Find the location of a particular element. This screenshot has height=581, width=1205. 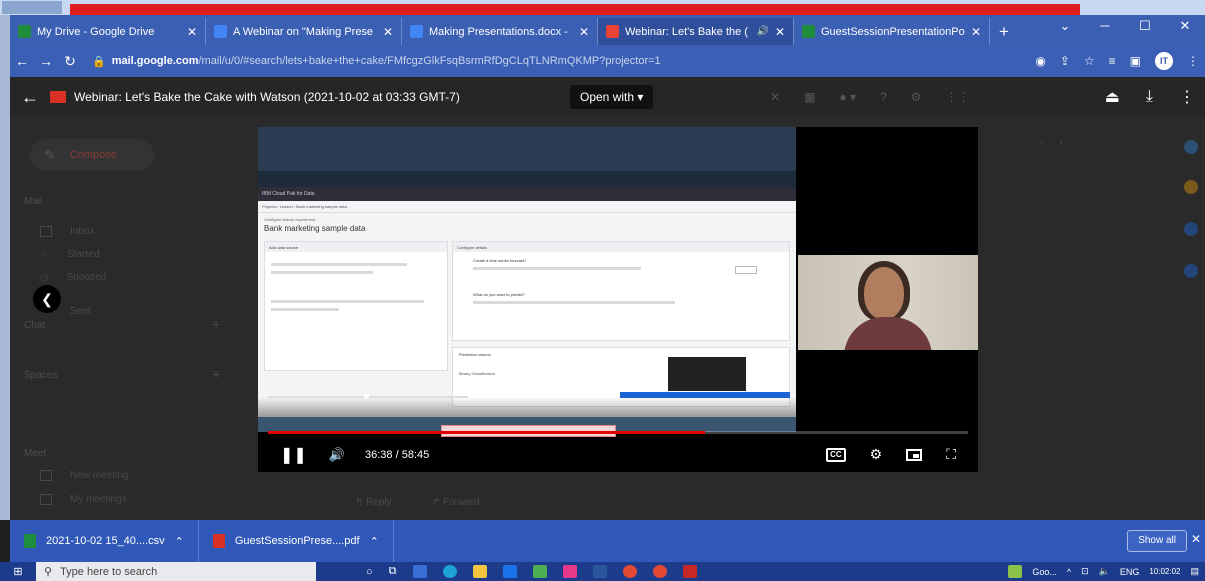

forward-button: ↱ Forward is located at coordinates (456, 502).